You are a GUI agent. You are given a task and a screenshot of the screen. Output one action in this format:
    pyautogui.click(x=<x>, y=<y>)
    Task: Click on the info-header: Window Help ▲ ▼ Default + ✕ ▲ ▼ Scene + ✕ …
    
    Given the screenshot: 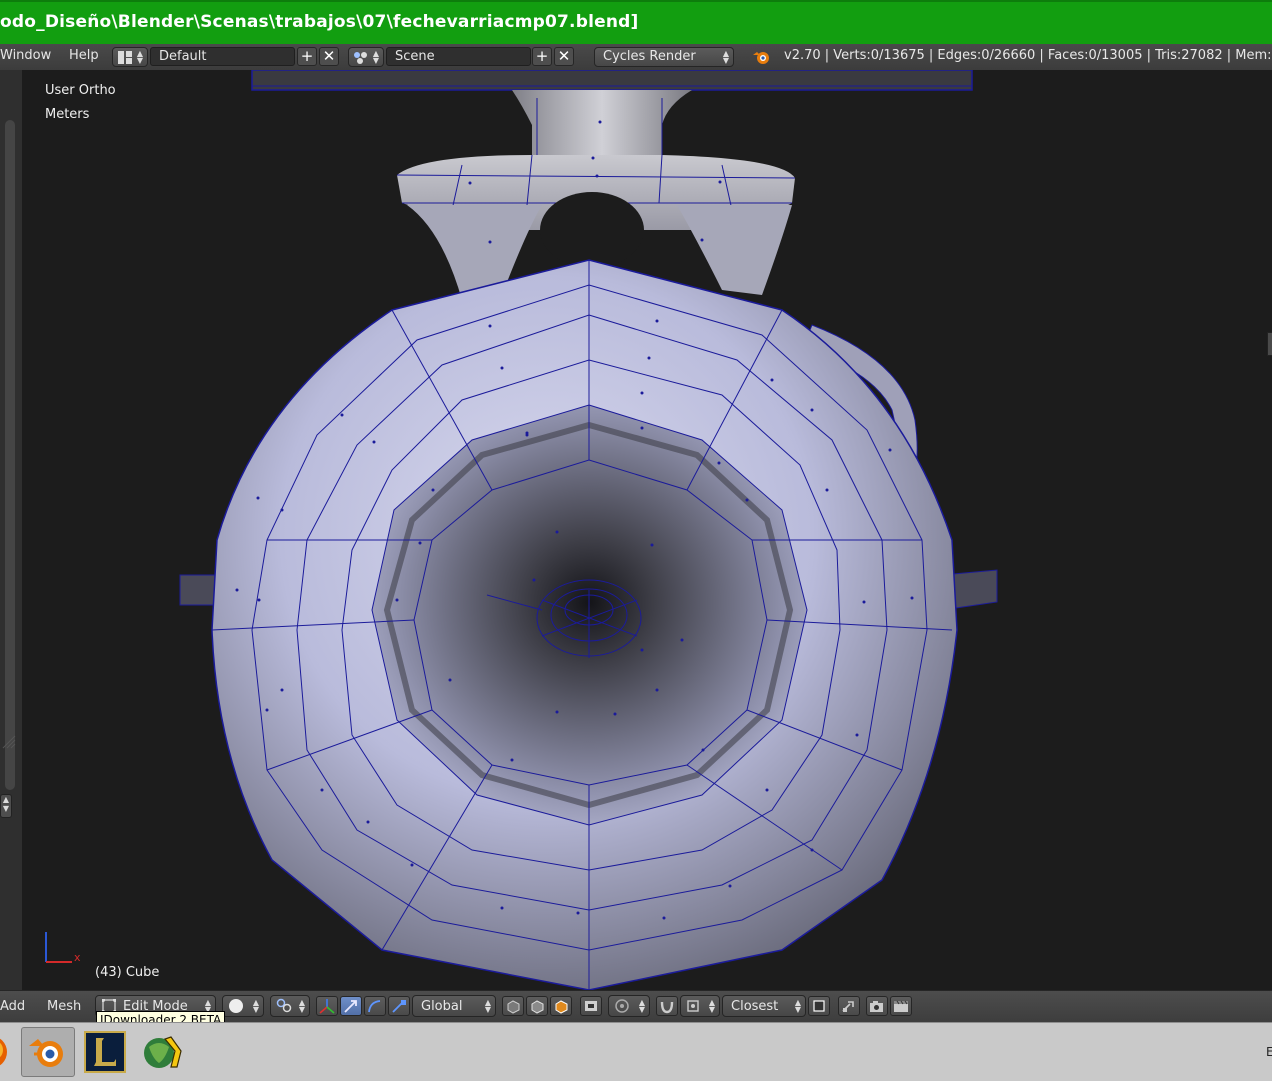 What is the action you would take?
    pyautogui.click(x=636, y=57)
    